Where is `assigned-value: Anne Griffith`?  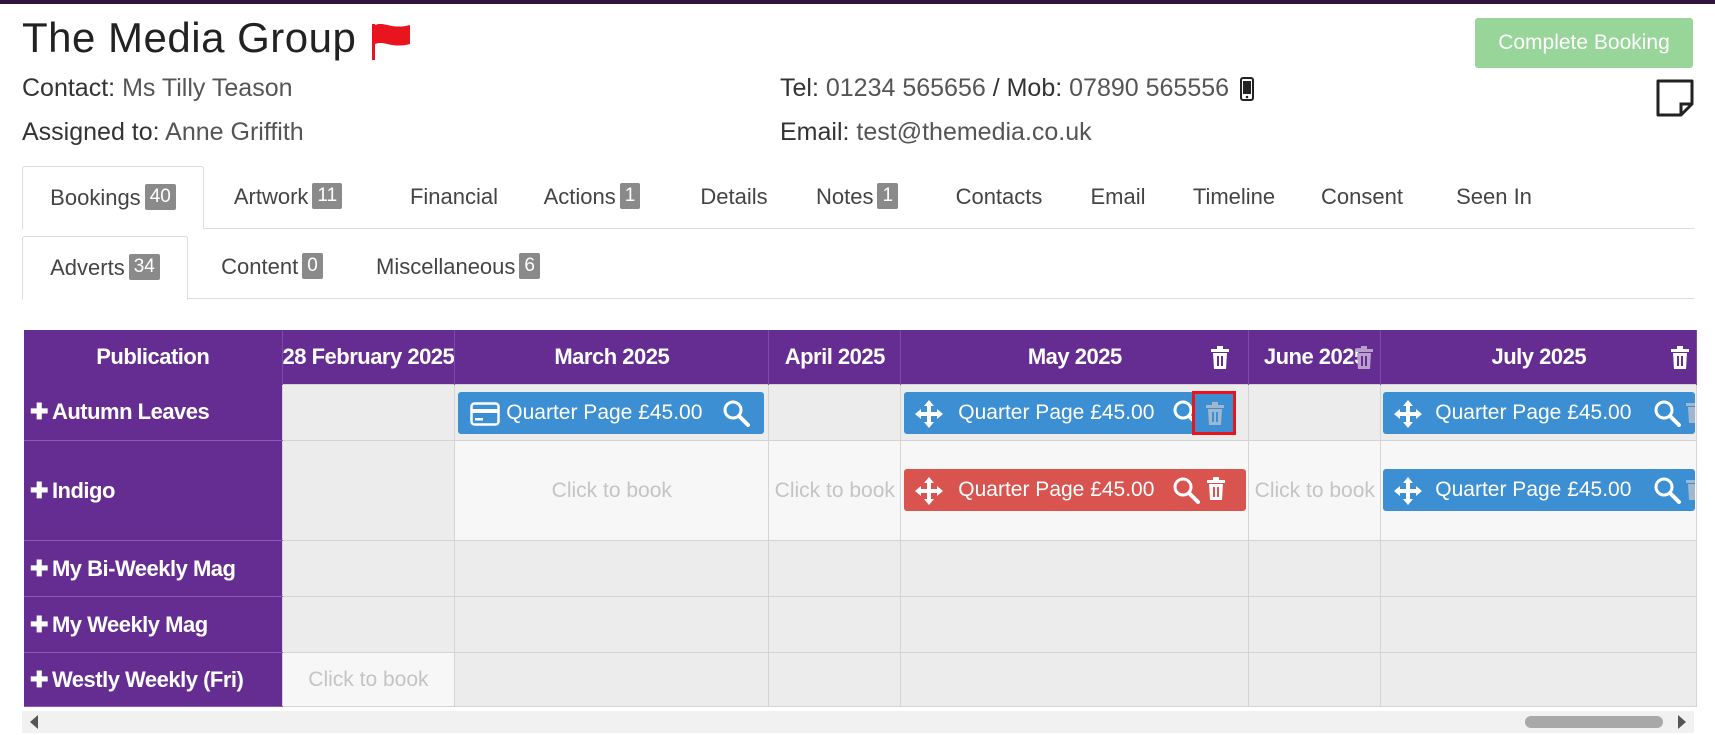
assigned-value: Anne Griffith is located at coordinates (234, 132).